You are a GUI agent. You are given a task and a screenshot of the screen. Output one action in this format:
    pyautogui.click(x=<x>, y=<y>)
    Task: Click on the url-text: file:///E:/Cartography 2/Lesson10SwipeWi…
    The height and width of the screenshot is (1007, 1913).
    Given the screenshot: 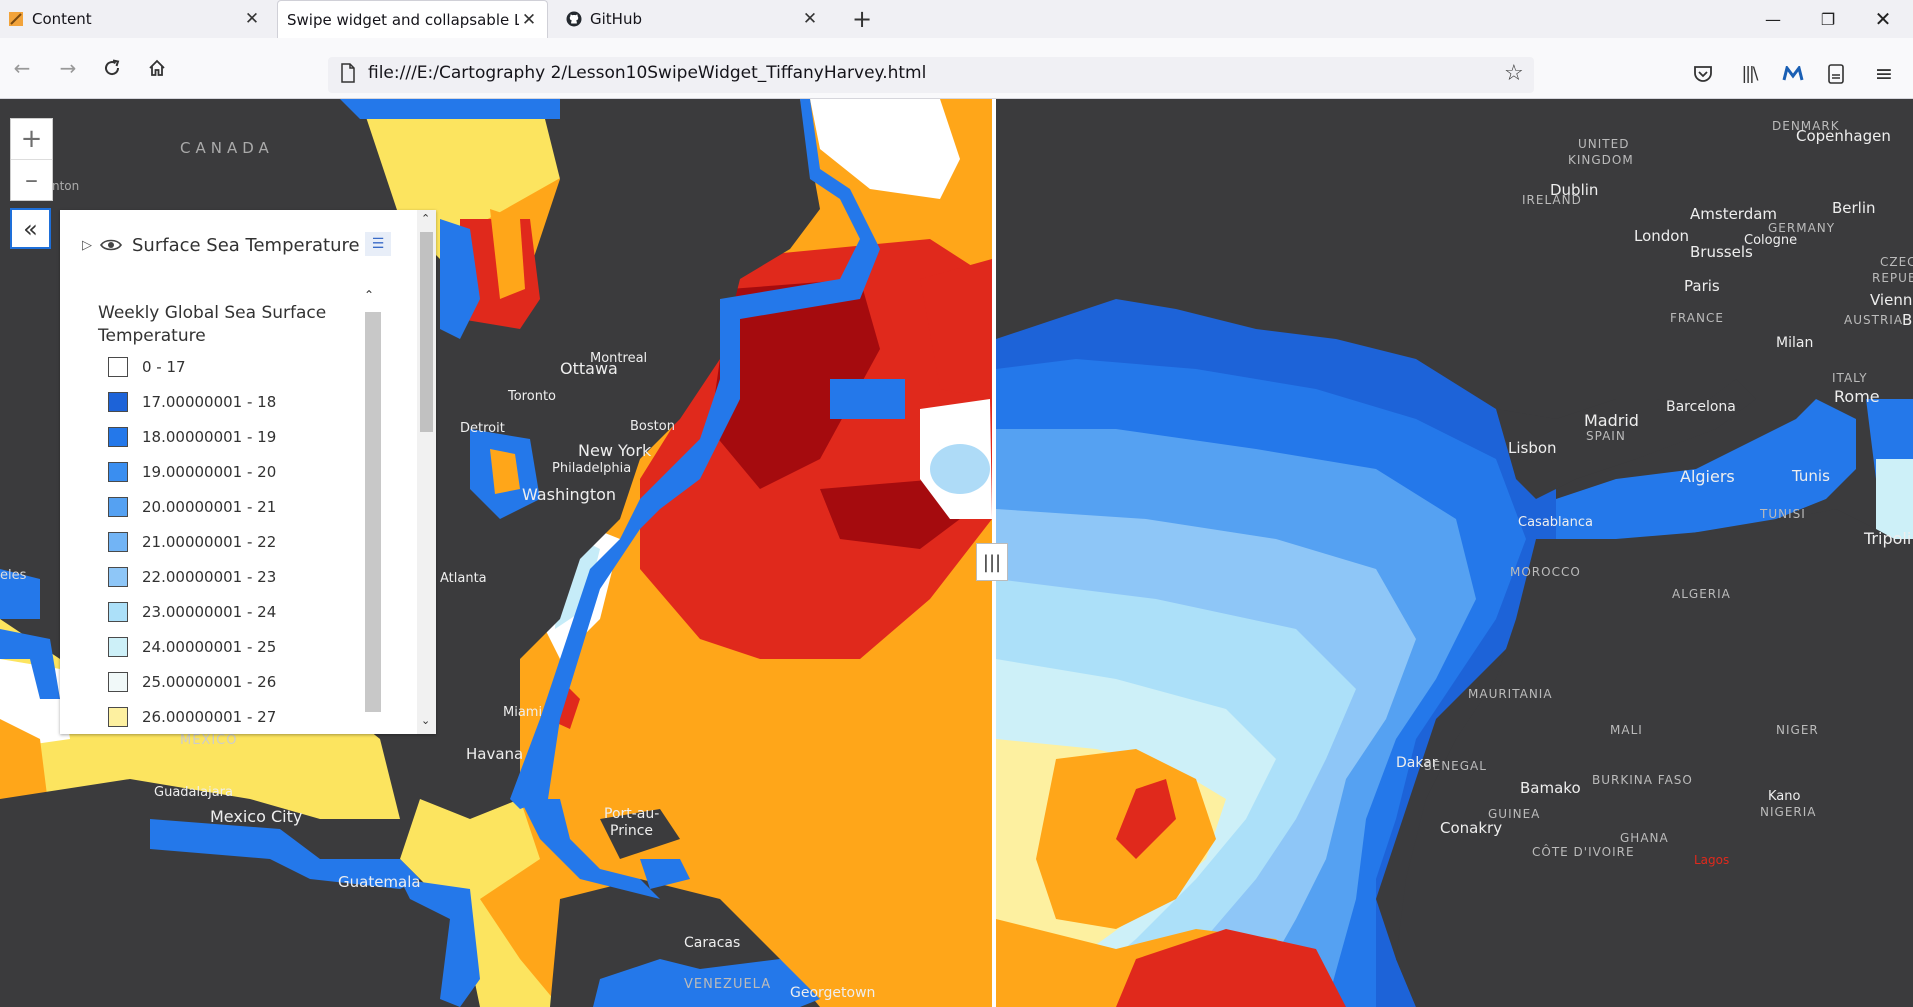 What is the action you would take?
    pyautogui.click(x=647, y=73)
    